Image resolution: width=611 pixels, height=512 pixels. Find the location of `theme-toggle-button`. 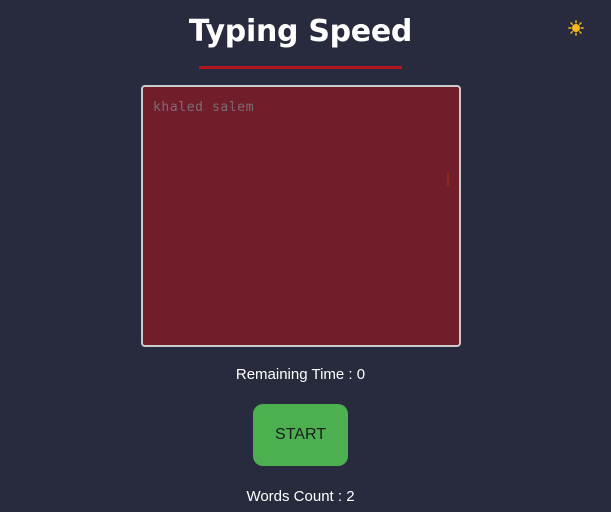

theme-toggle-button is located at coordinates (576, 28).